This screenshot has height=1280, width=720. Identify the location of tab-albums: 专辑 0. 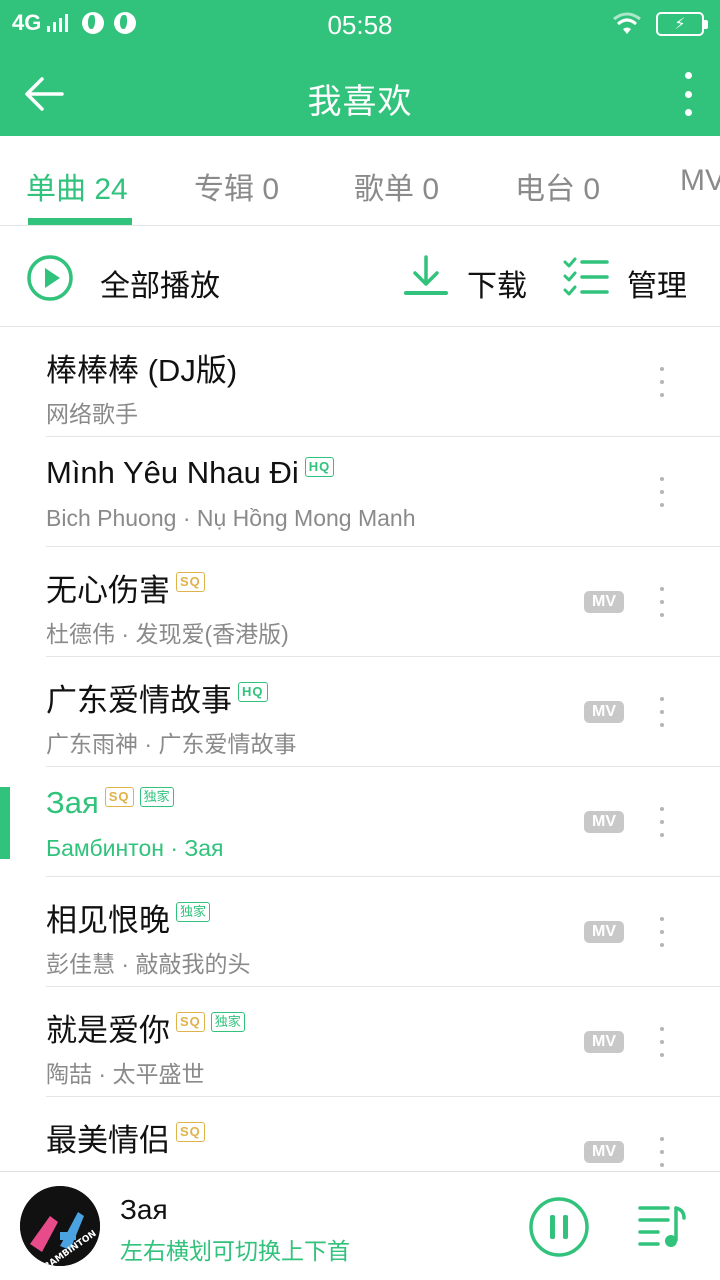
(236, 186).